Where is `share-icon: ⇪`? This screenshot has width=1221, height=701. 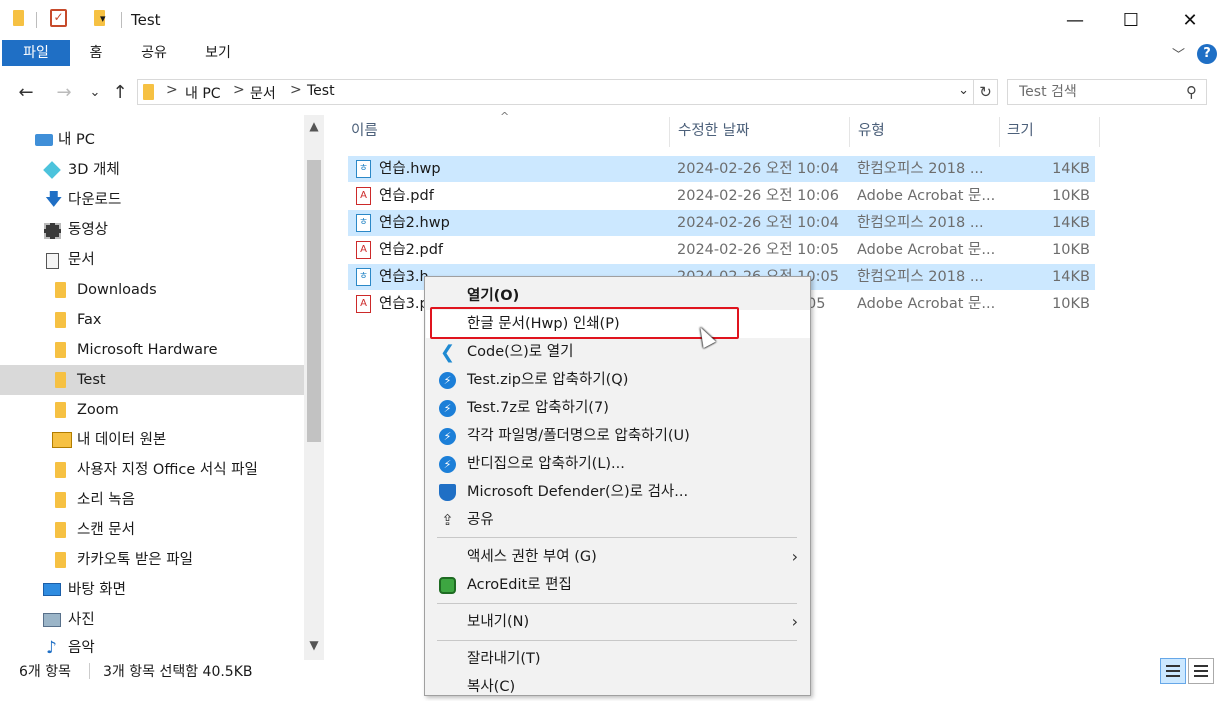
share-icon: ⇪ is located at coordinates (447, 520).